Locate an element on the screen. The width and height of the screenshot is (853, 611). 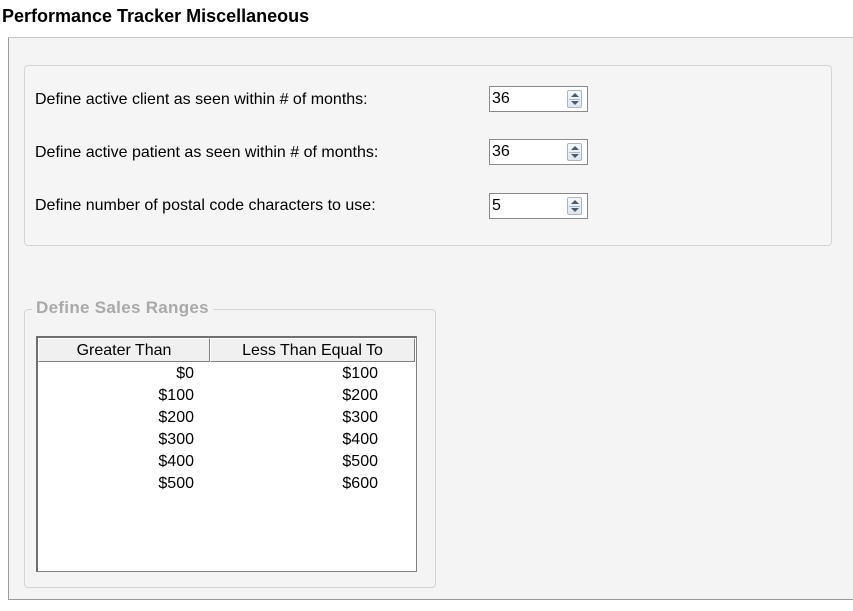
cell-greater-than: $0 is located at coordinates (118, 374).